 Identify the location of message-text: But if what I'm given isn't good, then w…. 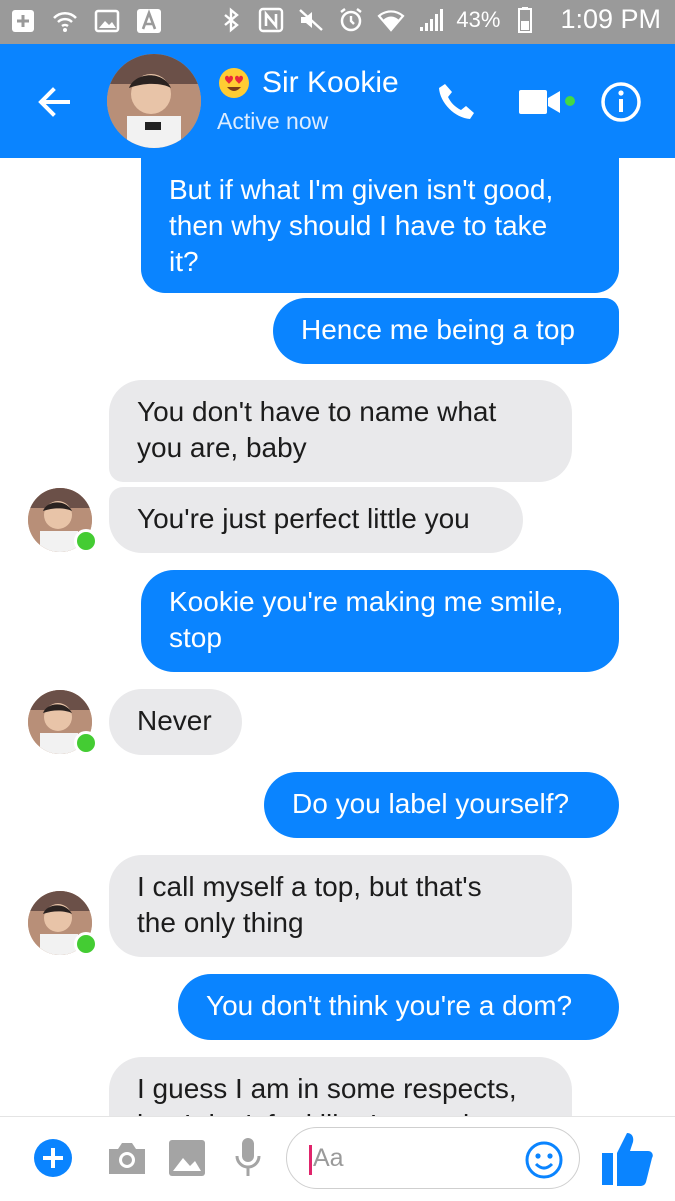
(361, 225).